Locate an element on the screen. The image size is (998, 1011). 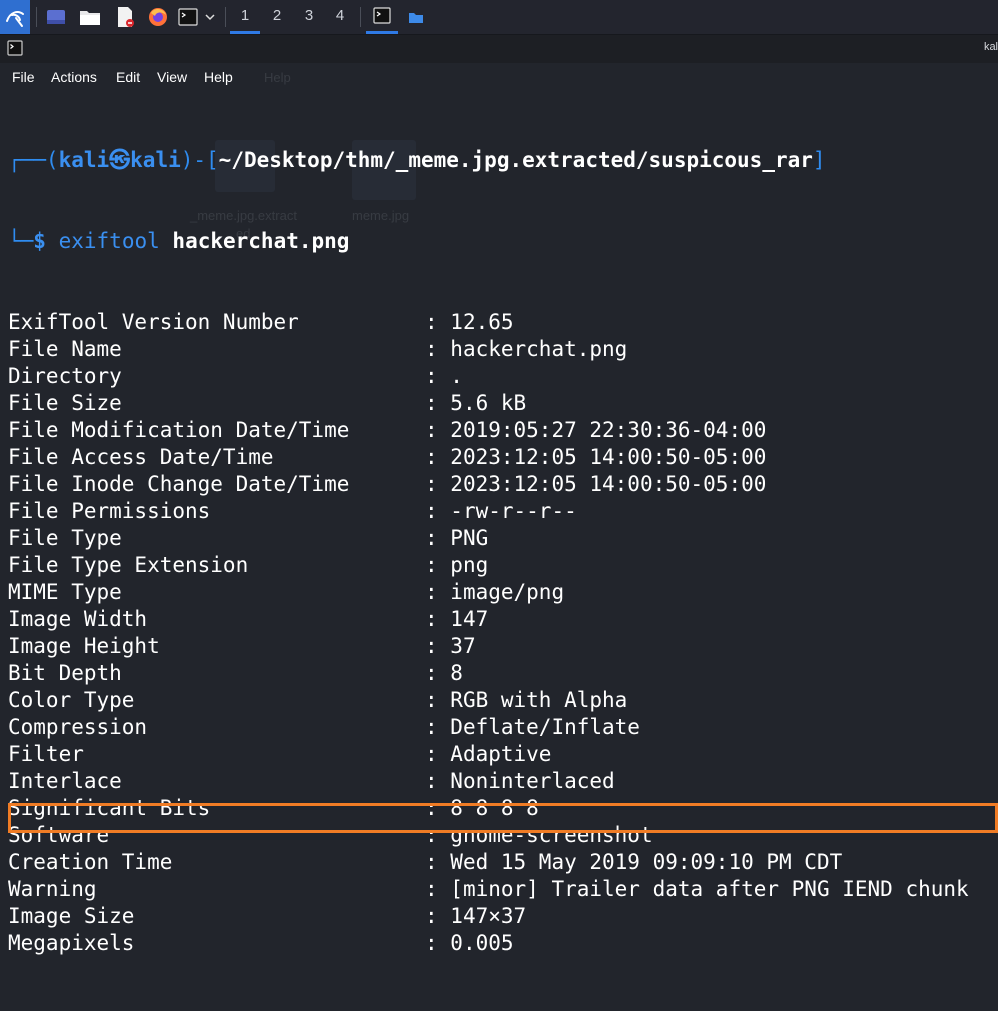
exif-key: Compression is located at coordinates (78, 727).